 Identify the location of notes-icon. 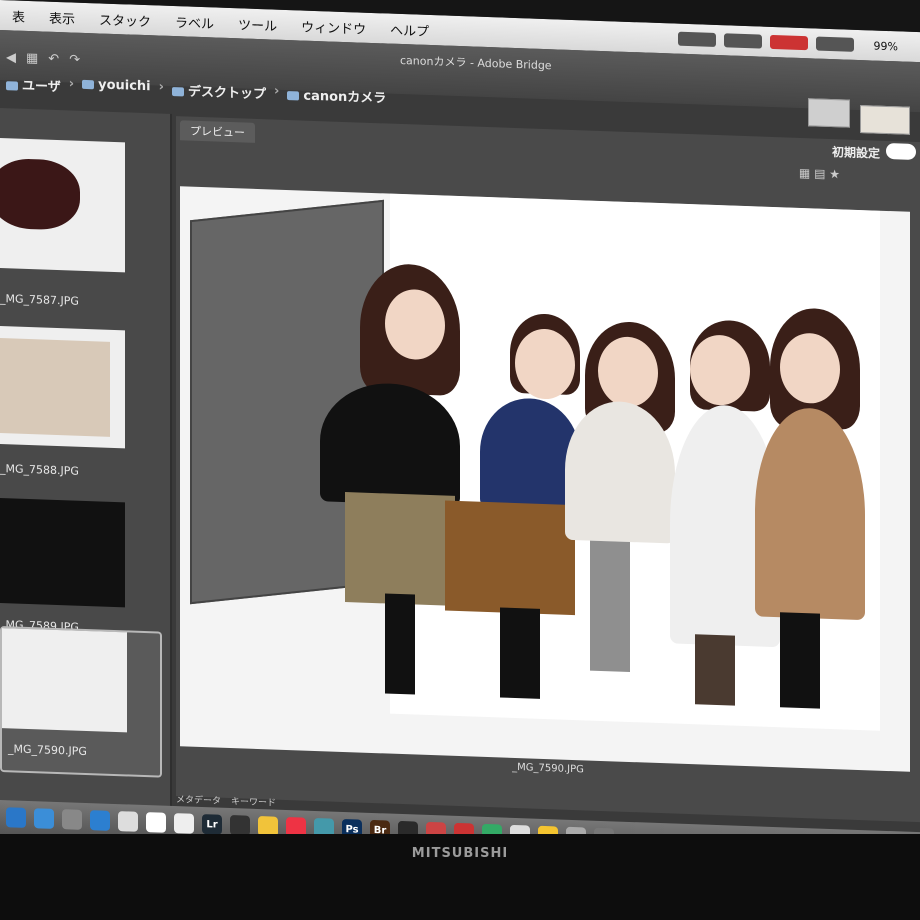
(128, 821).